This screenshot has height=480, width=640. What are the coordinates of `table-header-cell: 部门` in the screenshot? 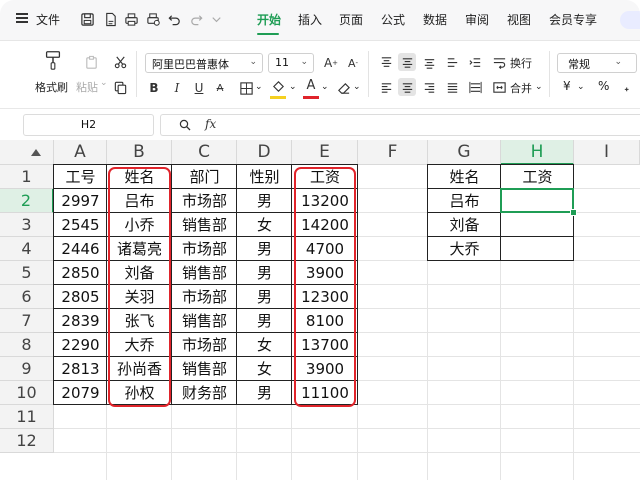 It's located at (204, 177).